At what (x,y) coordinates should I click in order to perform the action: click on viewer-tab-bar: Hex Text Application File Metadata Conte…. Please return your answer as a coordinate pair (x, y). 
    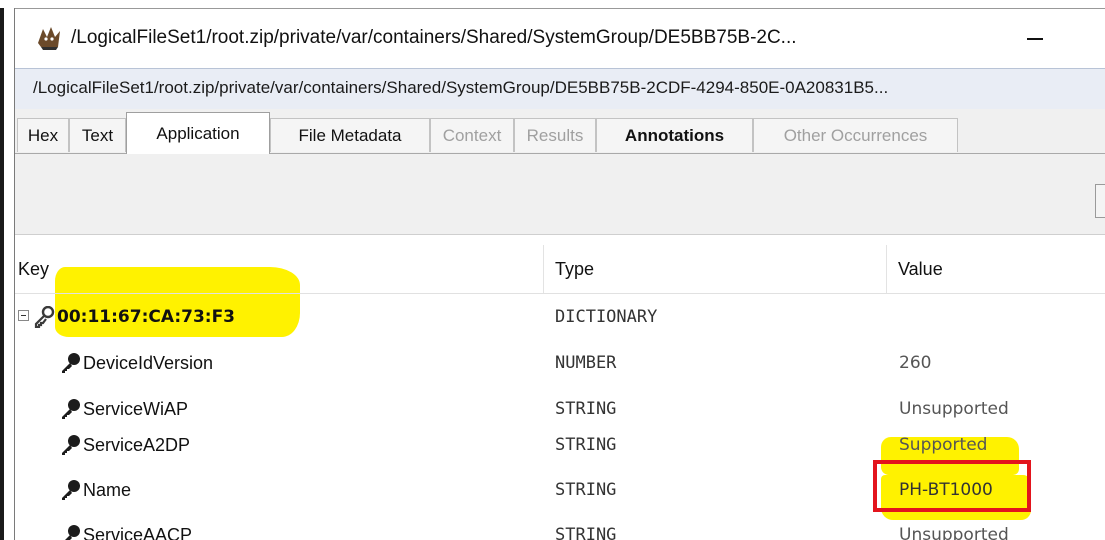
    Looking at the image, I should click on (560, 131).